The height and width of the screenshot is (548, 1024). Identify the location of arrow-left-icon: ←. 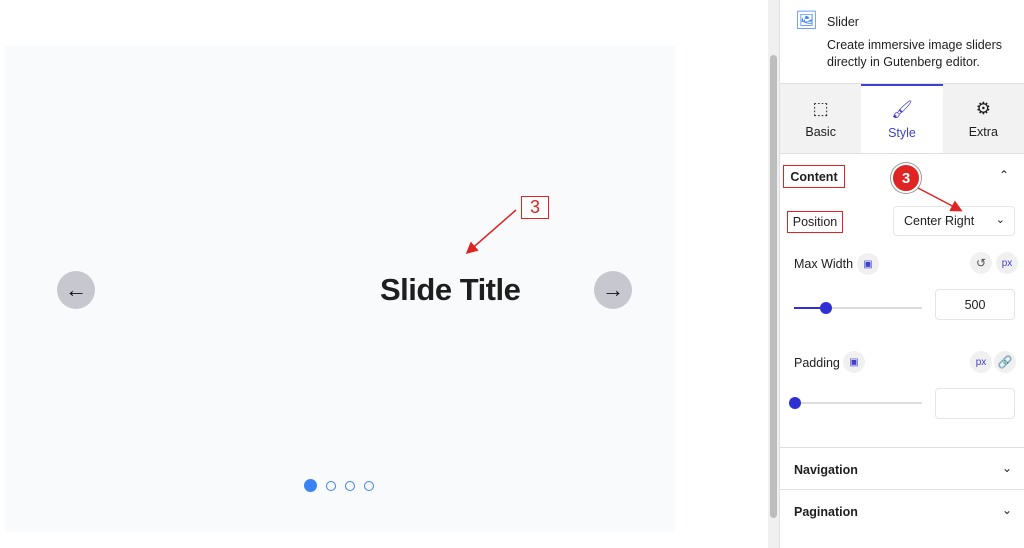
(76, 289).